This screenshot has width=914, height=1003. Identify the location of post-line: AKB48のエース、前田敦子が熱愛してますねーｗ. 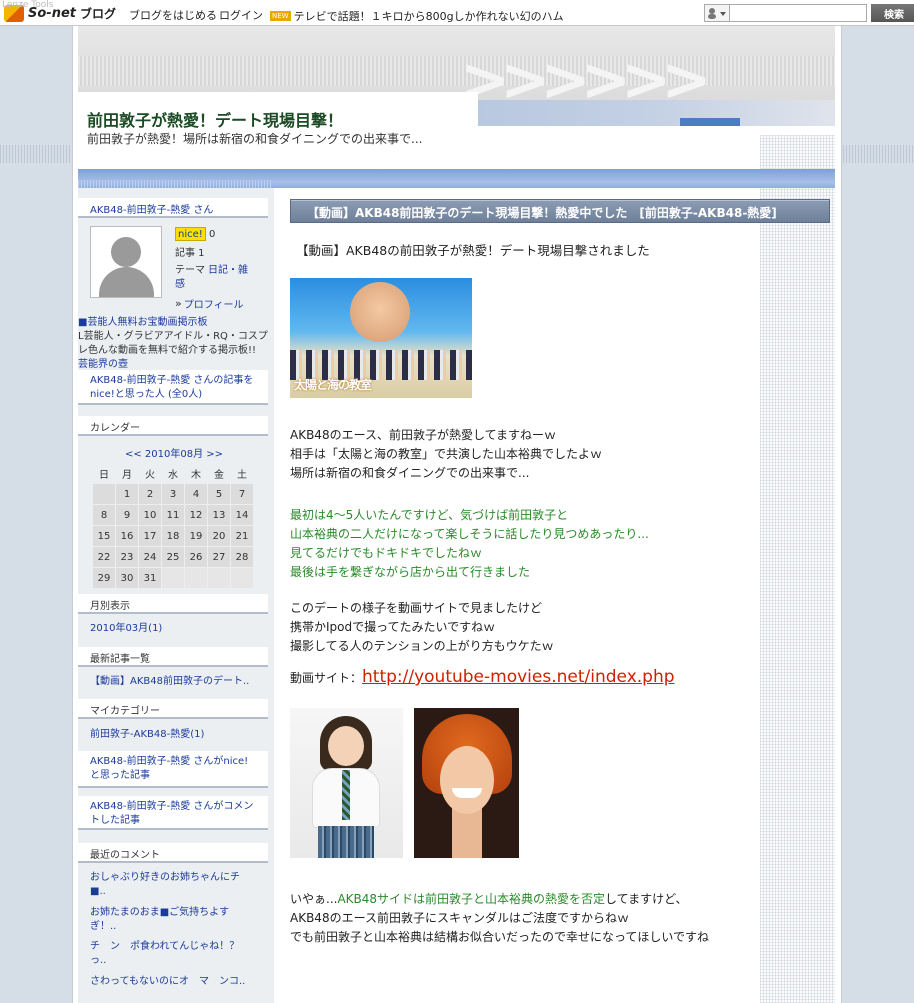
(423, 435).